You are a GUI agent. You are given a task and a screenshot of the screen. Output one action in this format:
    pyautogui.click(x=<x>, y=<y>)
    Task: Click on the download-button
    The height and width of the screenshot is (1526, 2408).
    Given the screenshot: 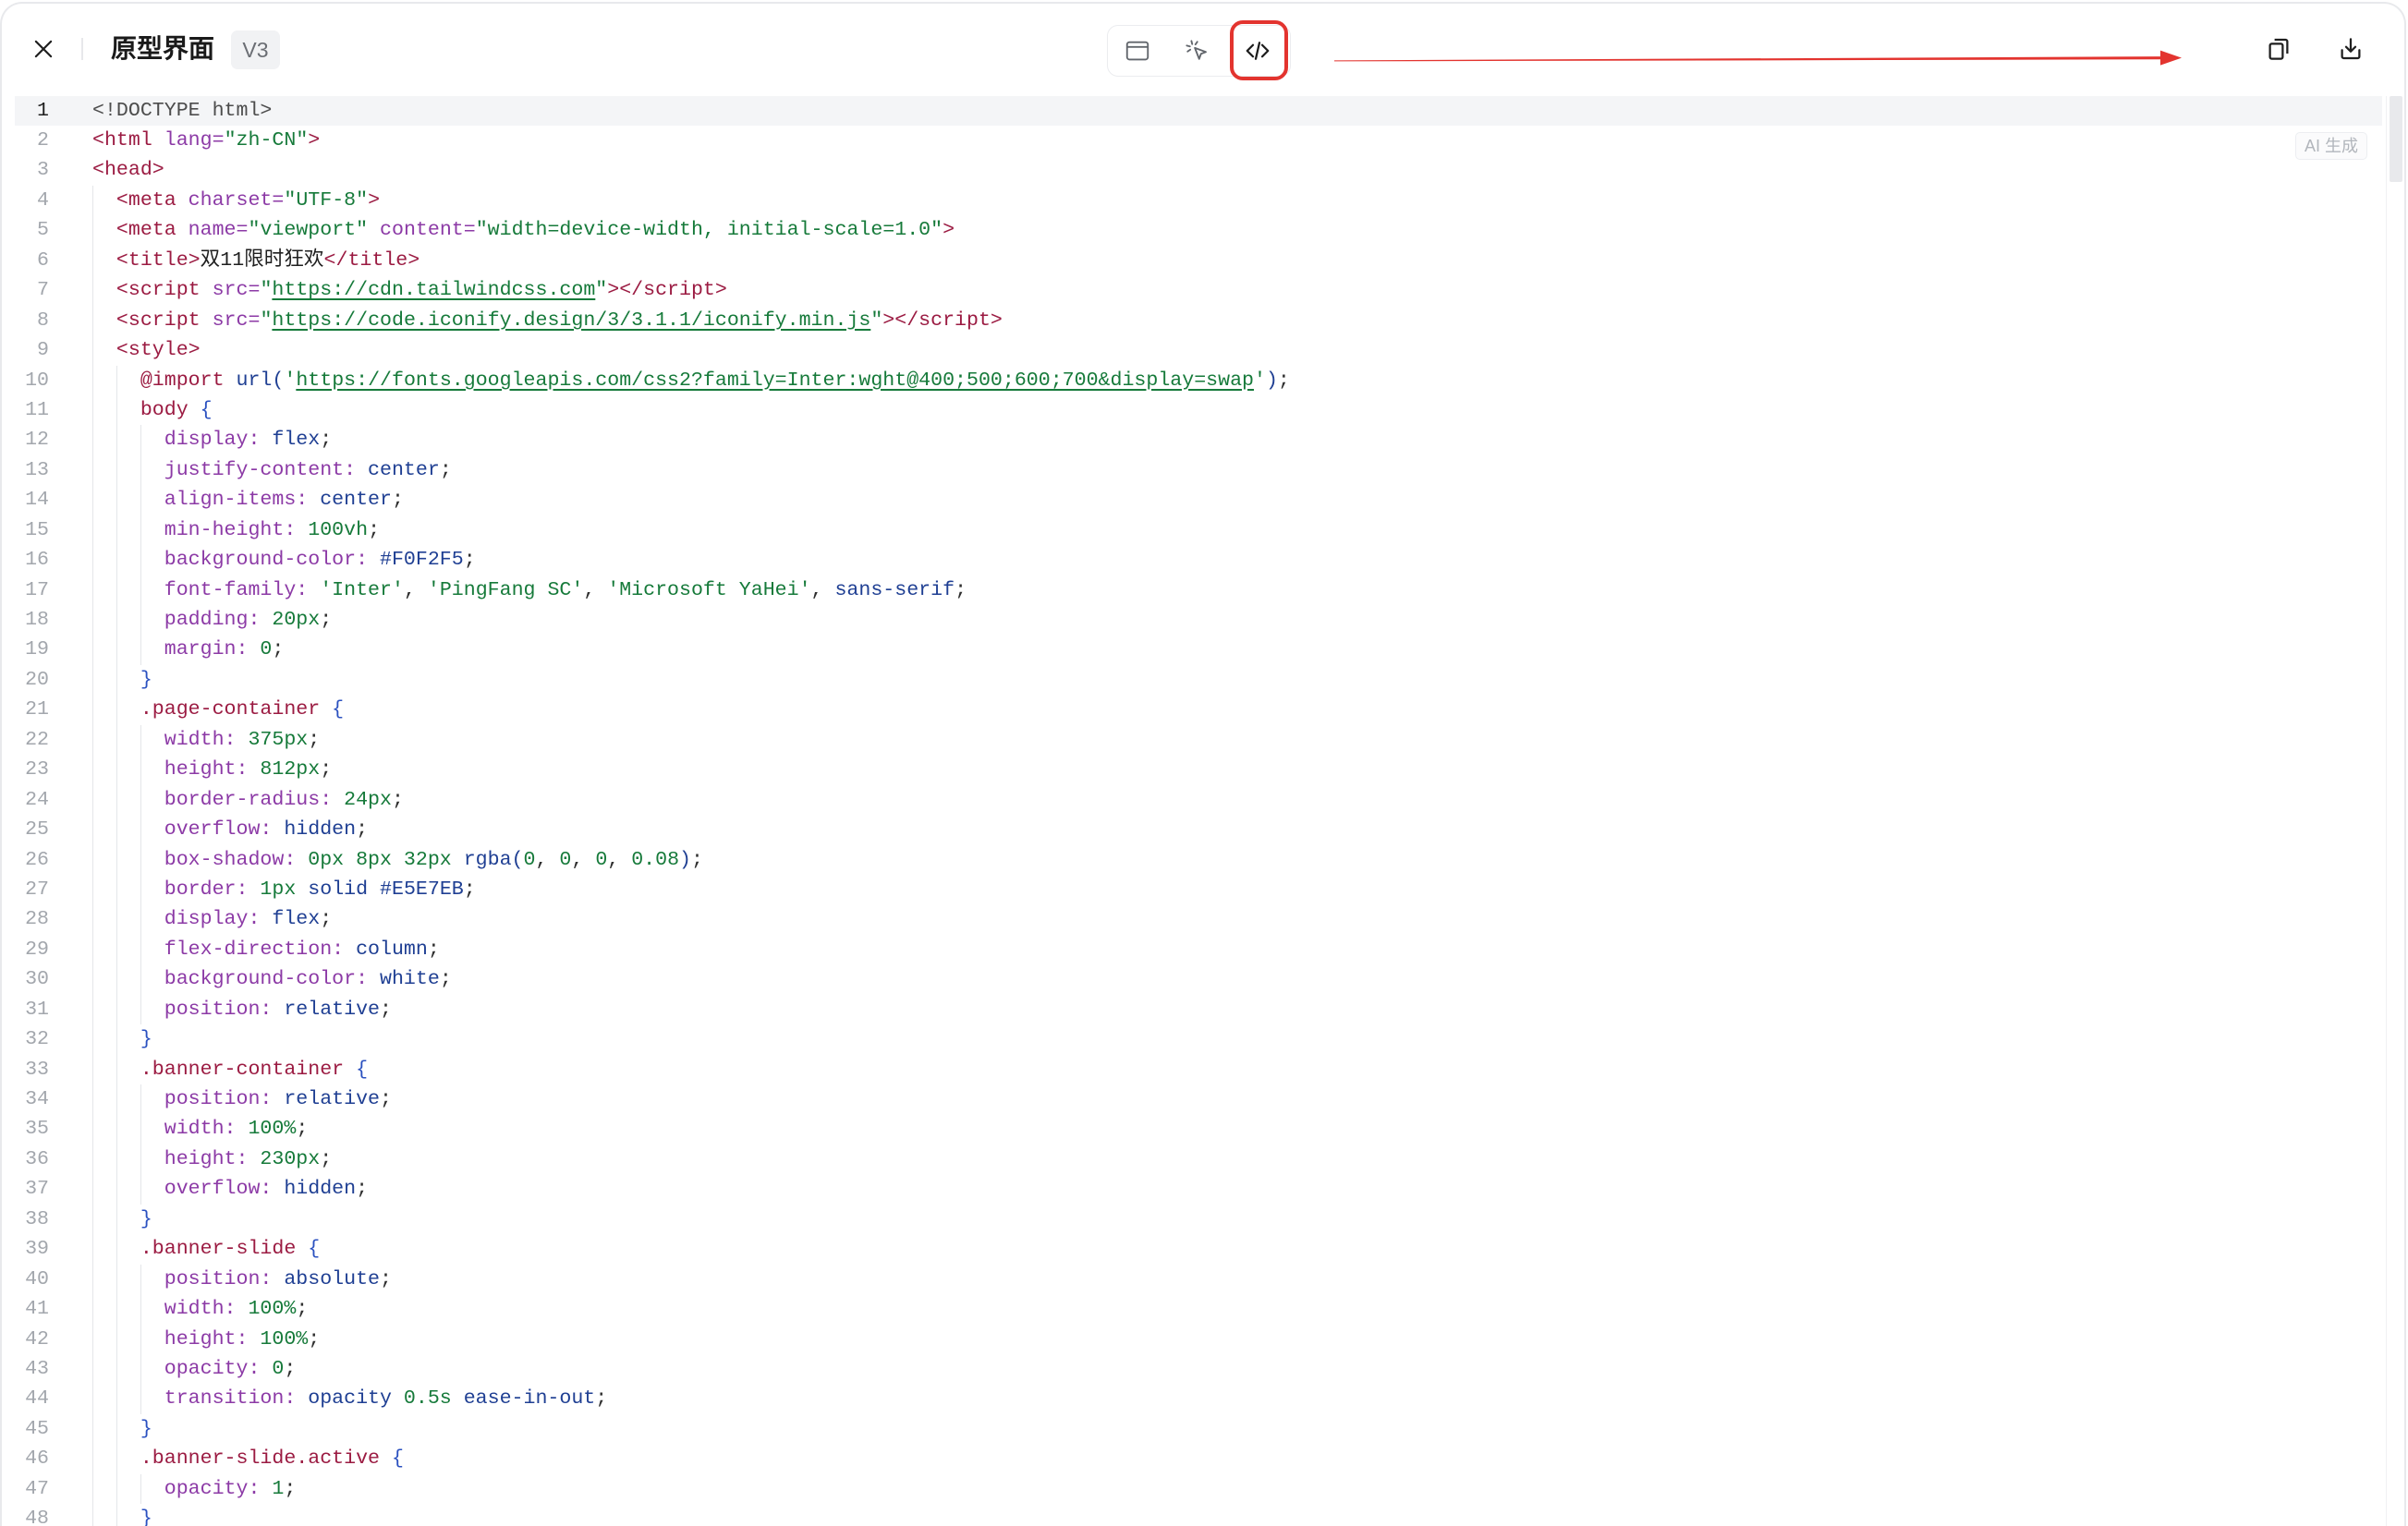 What is the action you would take?
    pyautogui.click(x=2350, y=49)
    